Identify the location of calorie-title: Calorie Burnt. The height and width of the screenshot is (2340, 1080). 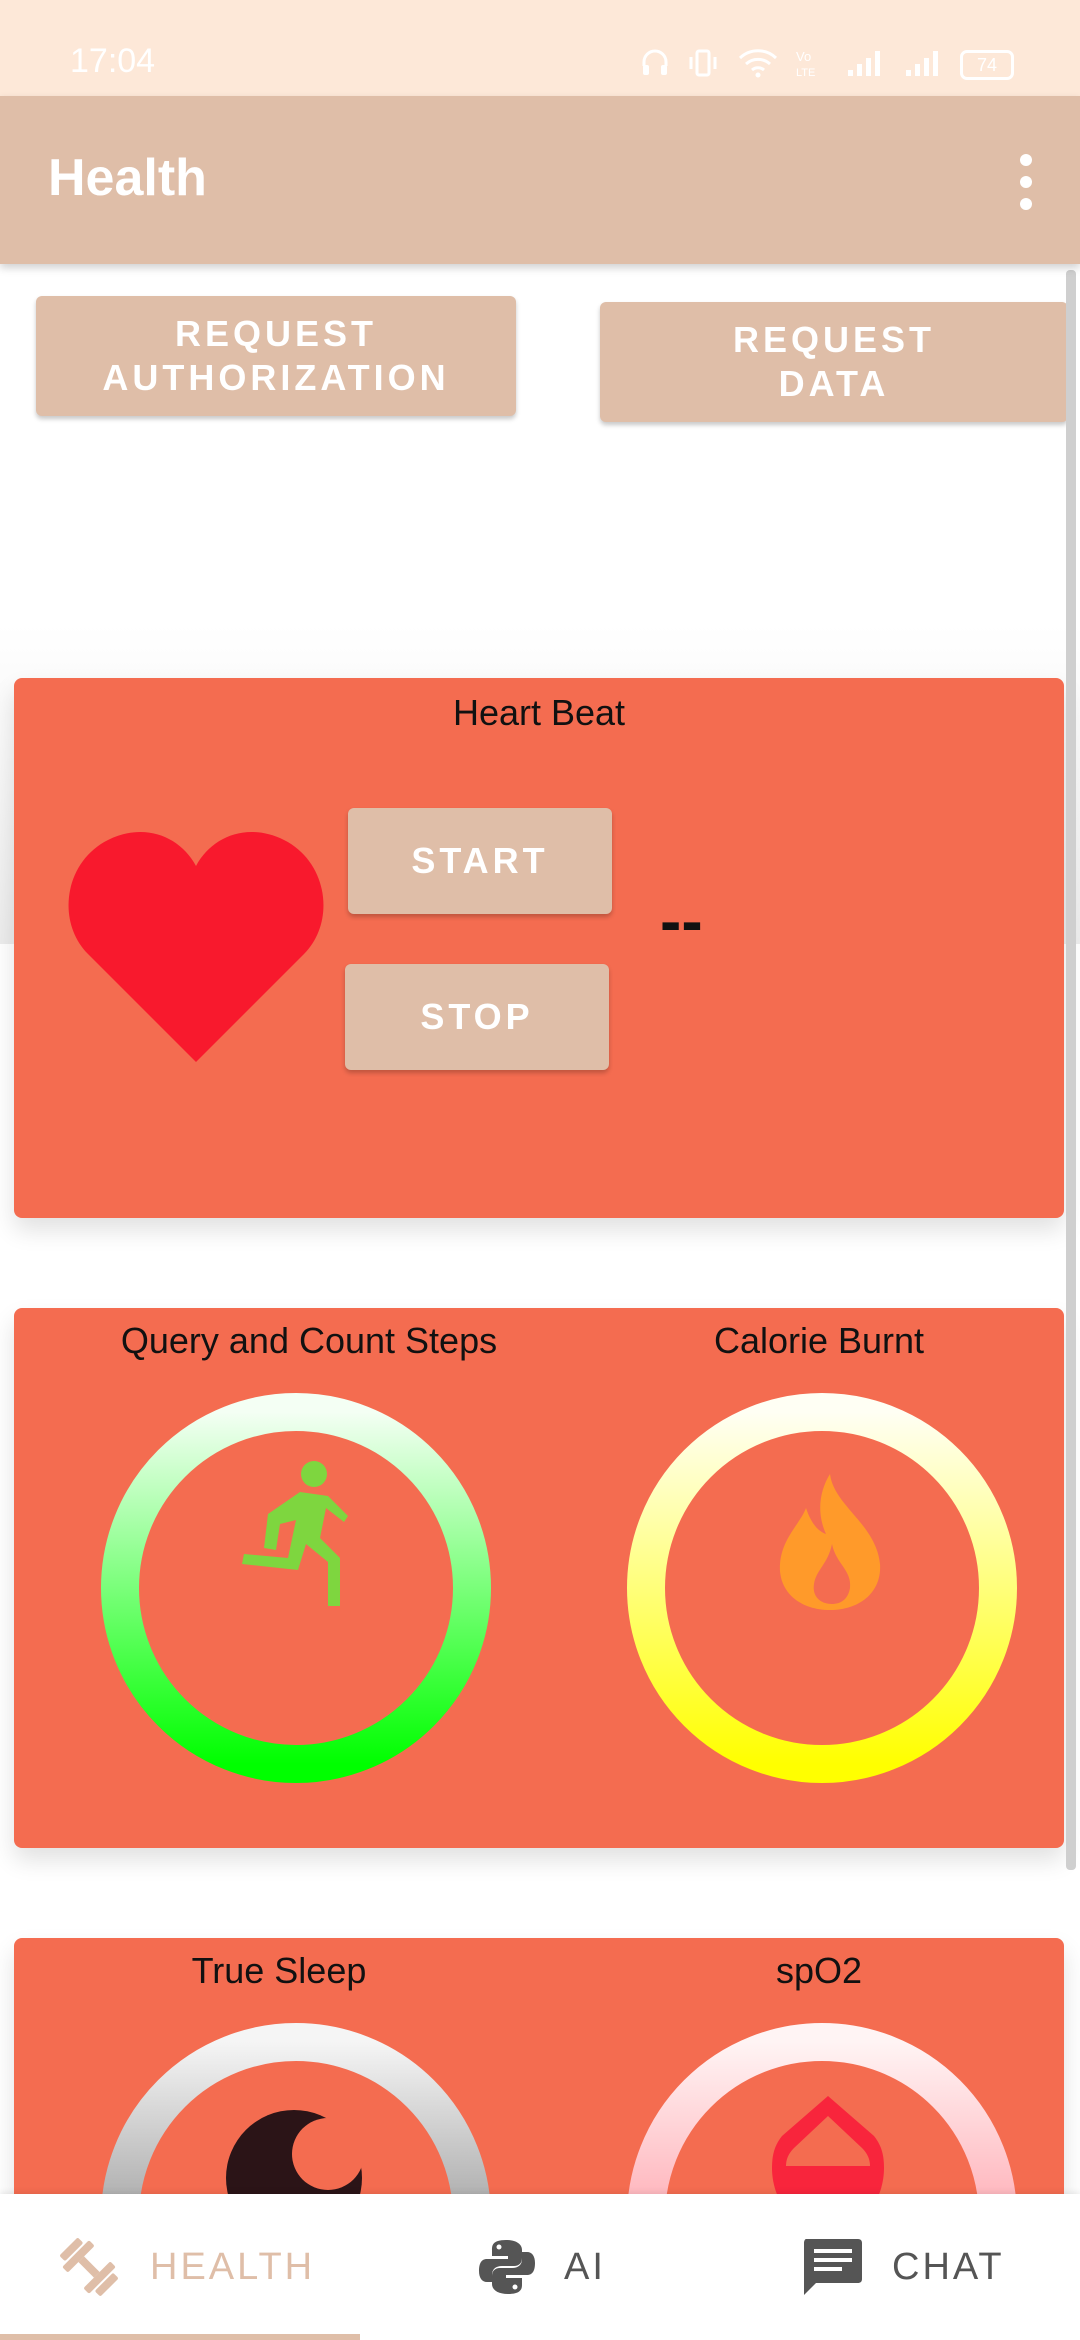
(819, 1340).